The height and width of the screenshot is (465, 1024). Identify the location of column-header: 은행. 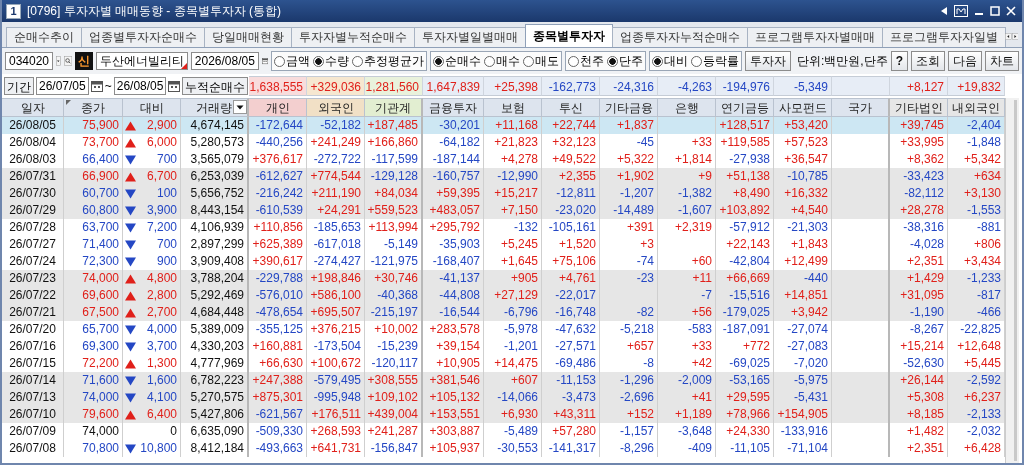
(687, 107).